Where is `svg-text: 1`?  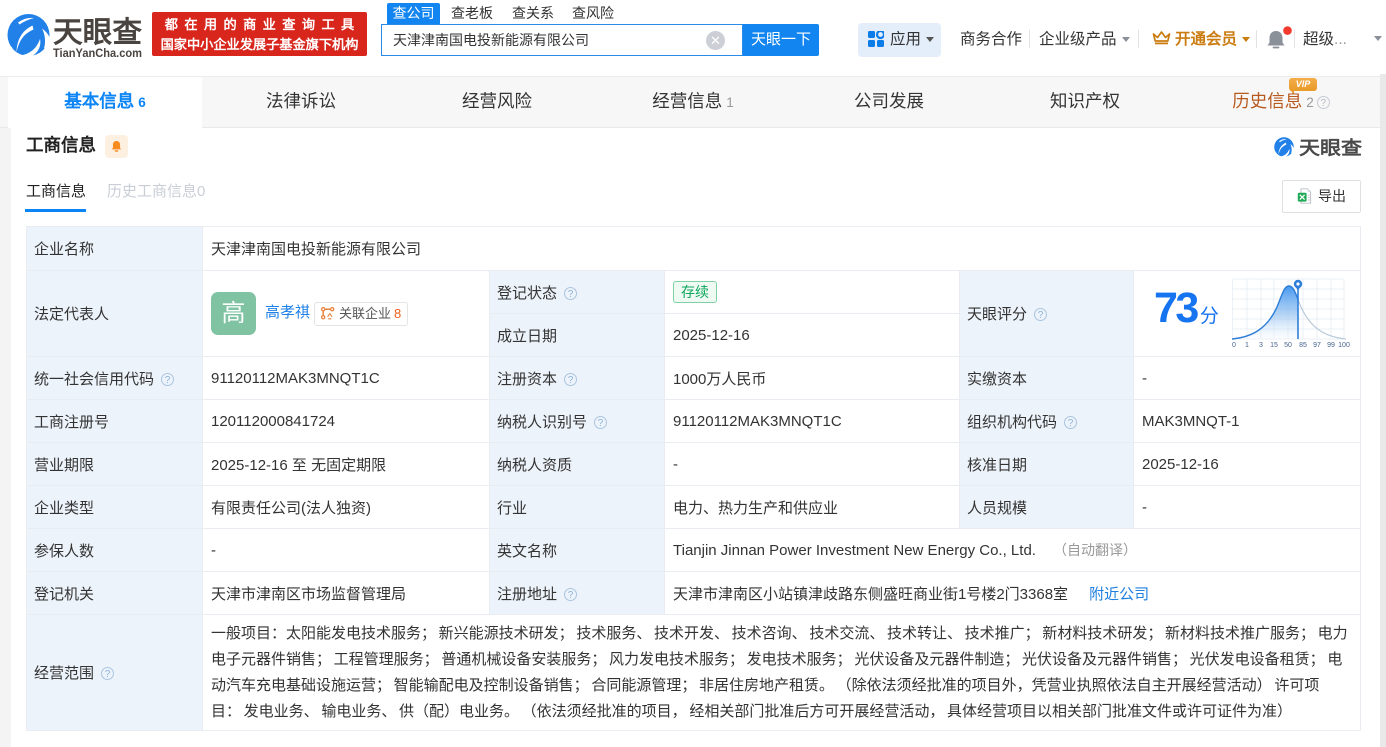 svg-text: 1 is located at coordinates (1247, 344).